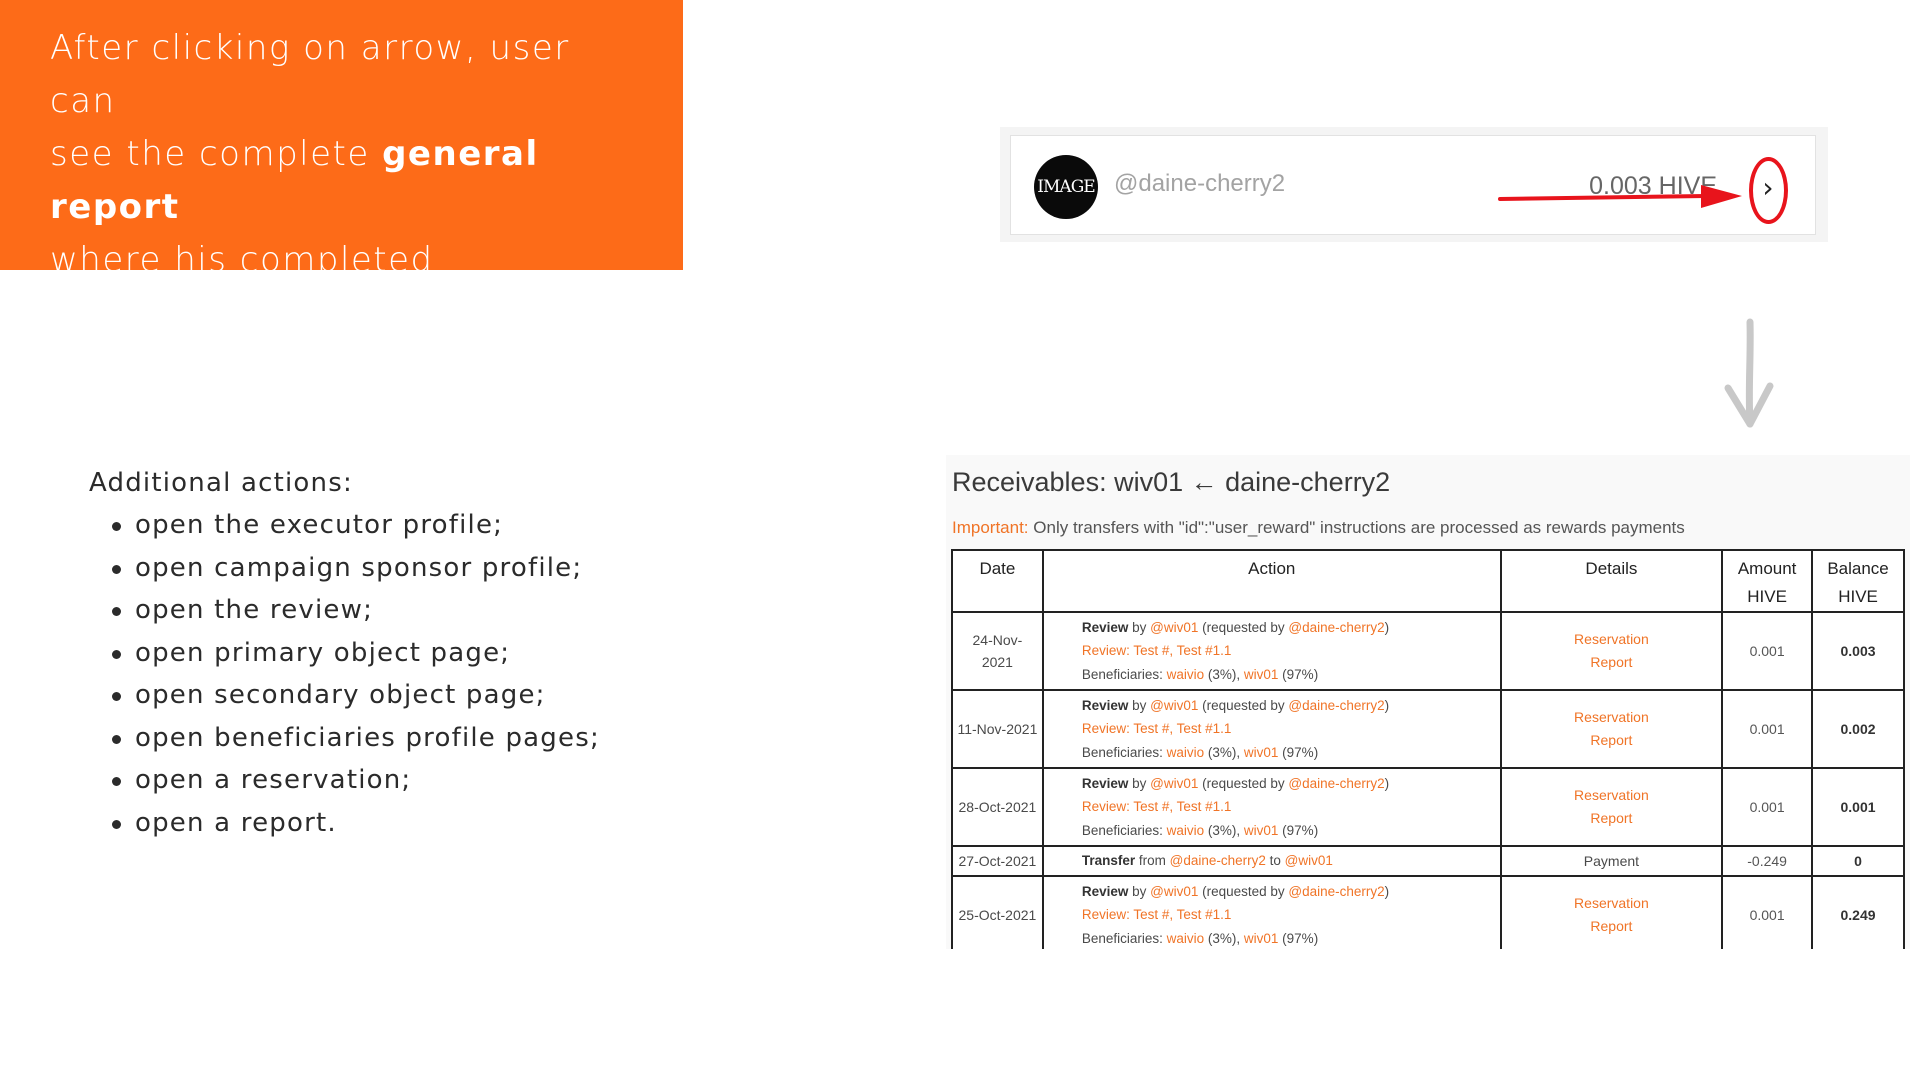 Image resolution: width=1920 pixels, height=1080 pixels. I want to click on username-link: @daine-cherry2, so click(1199, 184).